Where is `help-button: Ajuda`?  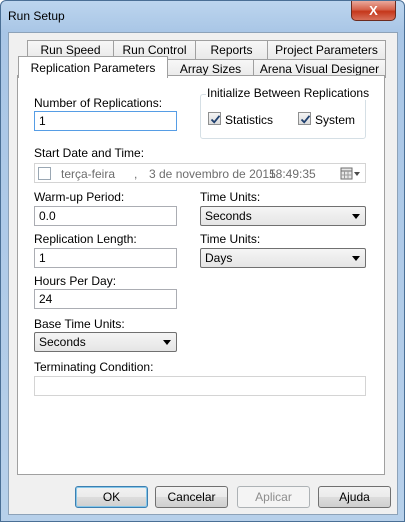
help-button: Ajuda is located at coordinates (354, 497).